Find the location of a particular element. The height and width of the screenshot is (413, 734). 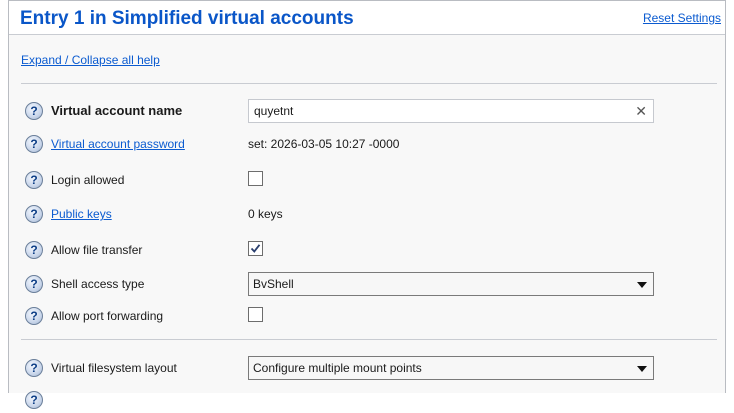

row-login-allowed: ? Login allowed is located at coordinates (367, 181).